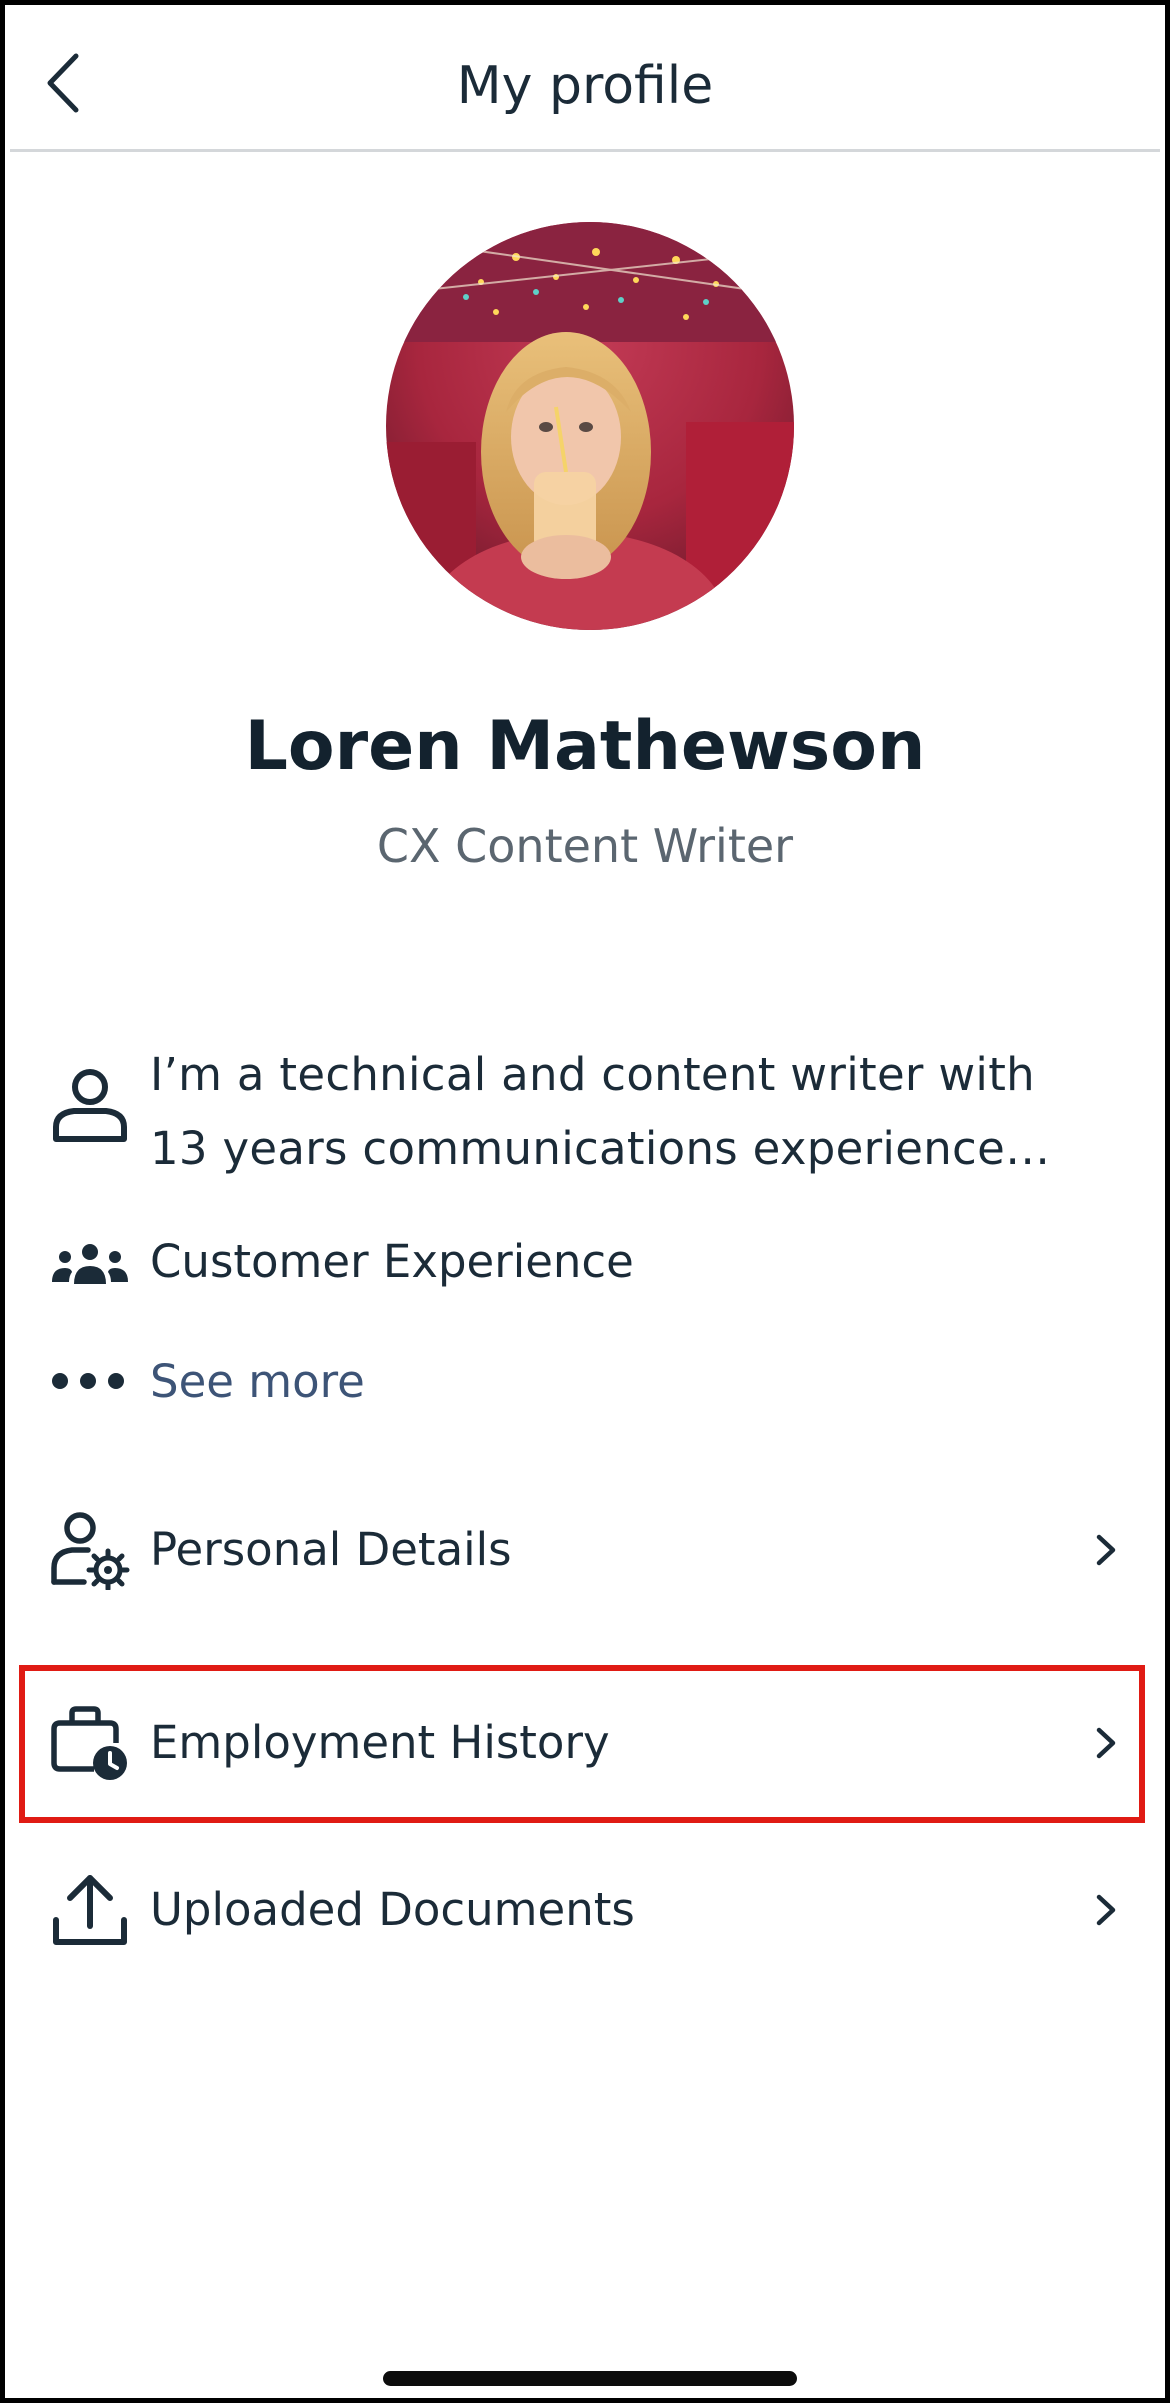  What do you see at coordinates (90, 1264) in the screenshot?
I see `team-icon` at bounding box center [90, 1264].